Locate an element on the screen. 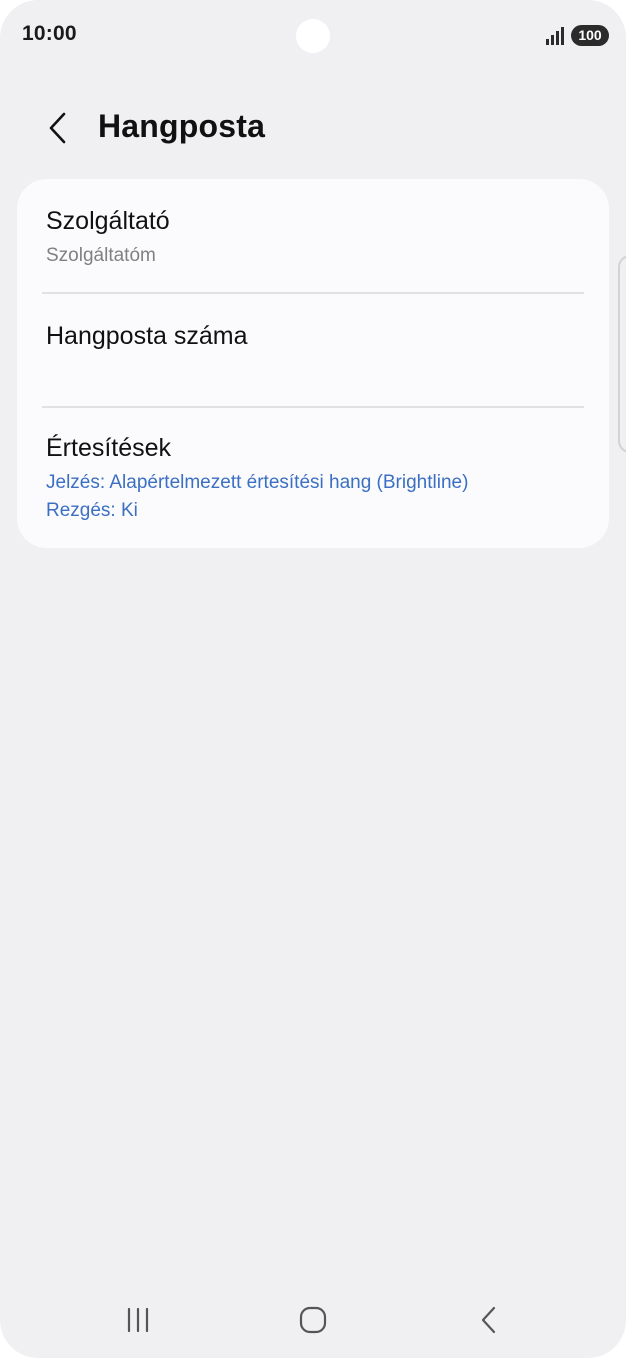 The height and width of the screenshot is (1358, 626). chevron-left-icon is located at coordinates (57, 128).